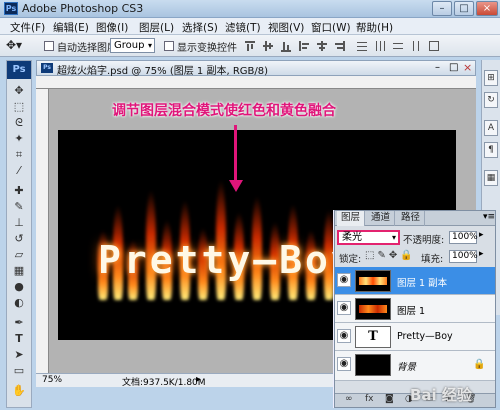  I want to click on eraser-tool-icon: ▱, so click(19, 254).